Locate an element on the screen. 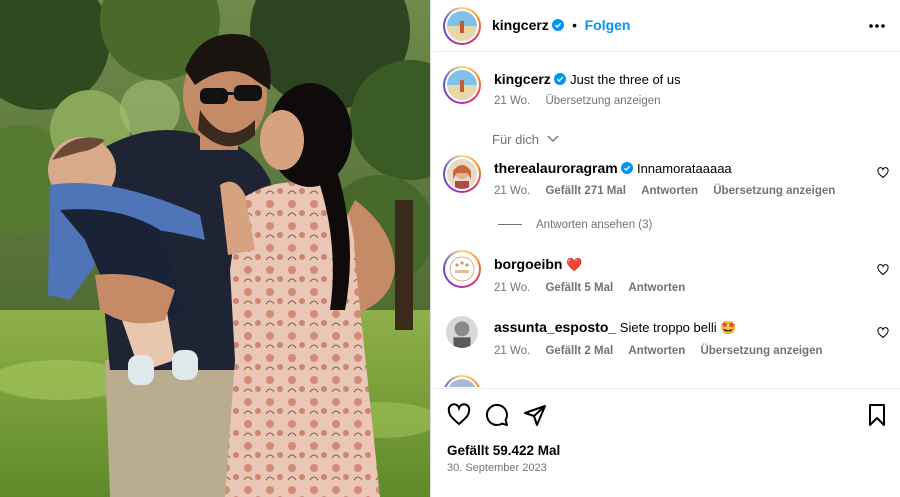 The width and height of the screenshot is (900, 497). author-avatar is located at coordinates (462, 26).